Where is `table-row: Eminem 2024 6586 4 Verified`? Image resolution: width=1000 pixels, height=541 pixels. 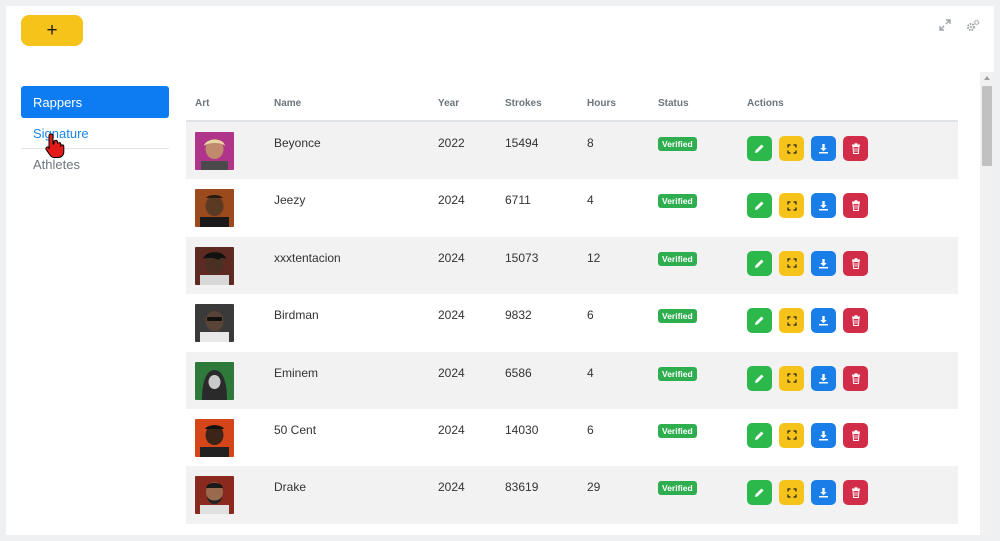 table-row: Eminem 2024 6586 4 Verified is located at coordinates (572, 380).